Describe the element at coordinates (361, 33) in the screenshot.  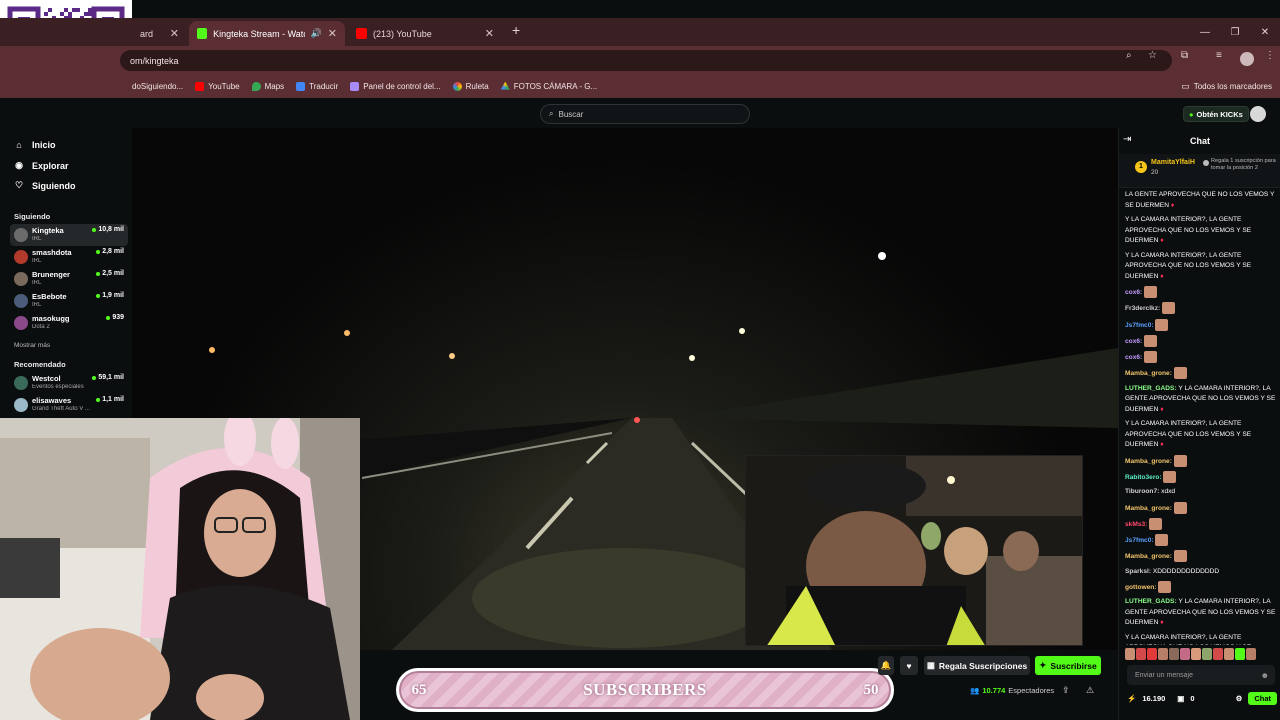
I see `youtube-favicon-icon` at that location.